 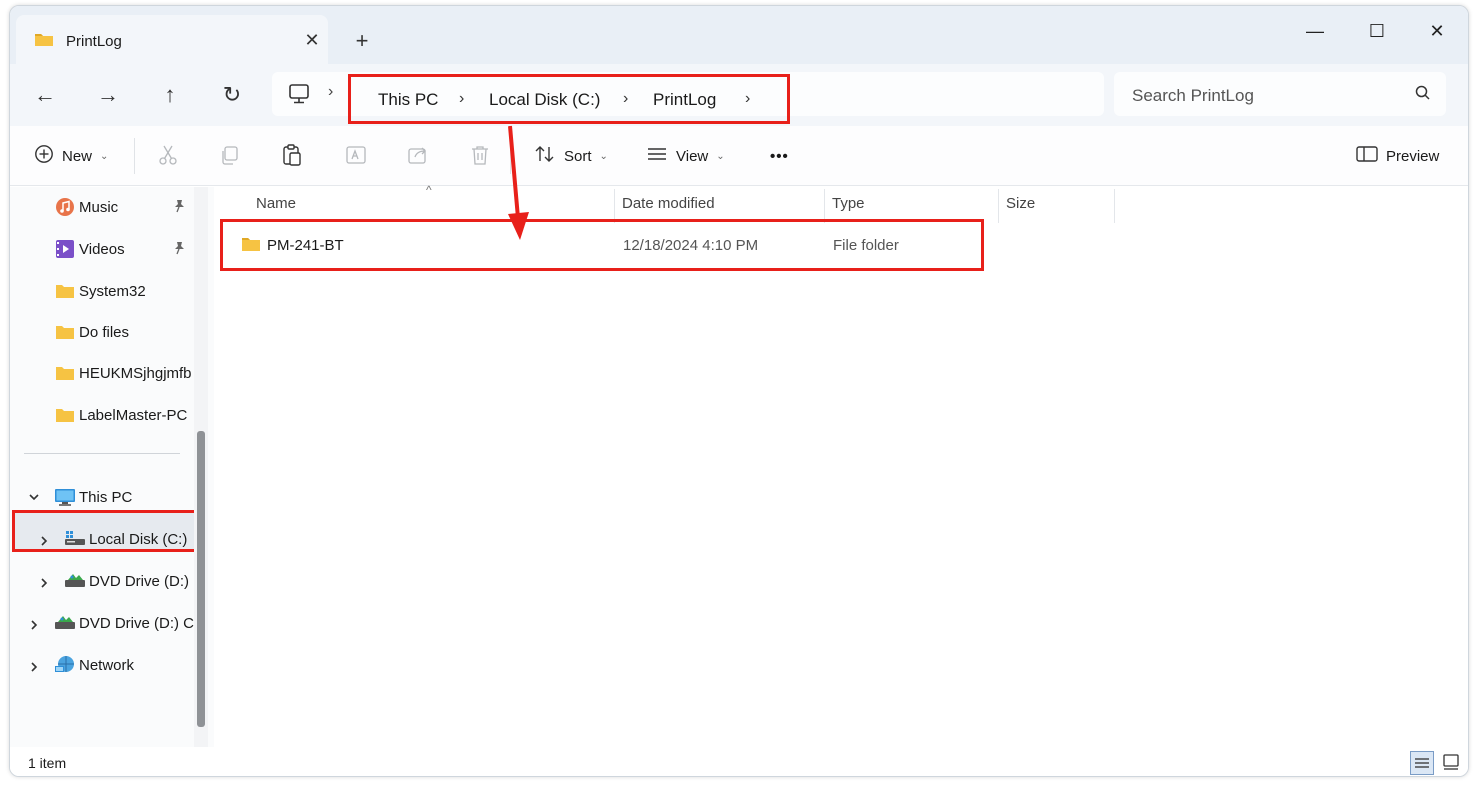 I want to click on sidebar-scrollbar-thumb, so click(x=201, y=579).